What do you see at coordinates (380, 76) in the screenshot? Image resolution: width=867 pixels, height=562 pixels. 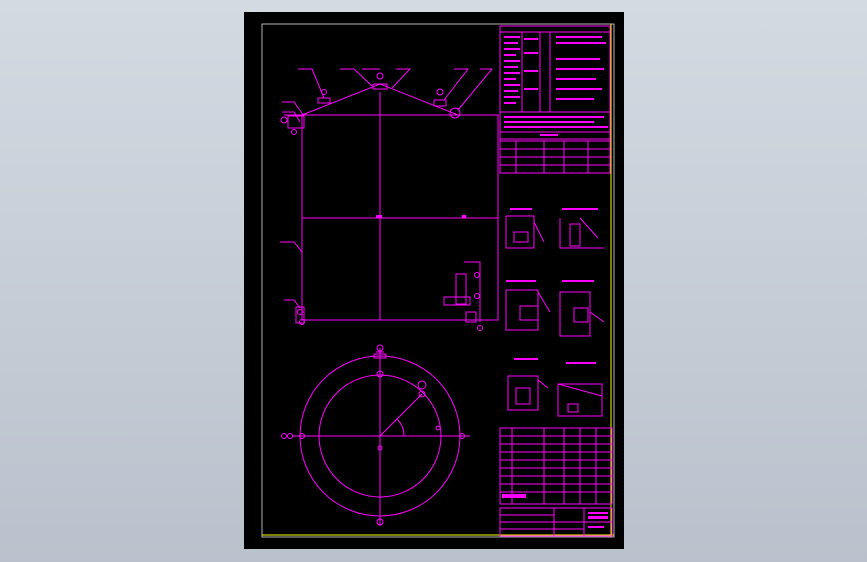 I see `nozzle-marker-top` at bounding box center [380, 76].